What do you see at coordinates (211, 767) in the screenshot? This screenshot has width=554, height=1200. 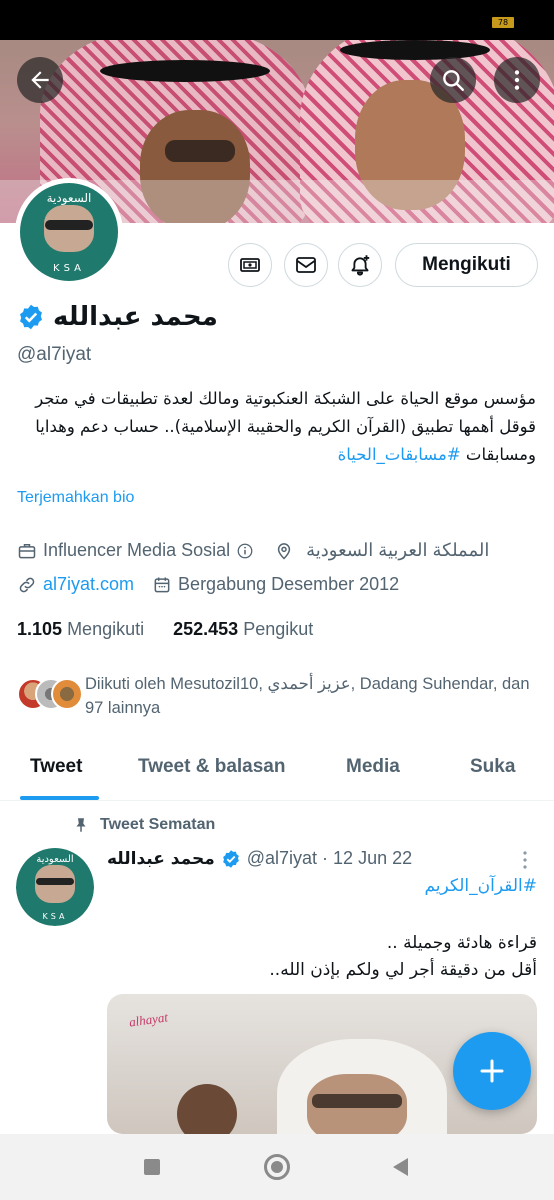 I see `tab-tweets-replies: Tweet & balasan` at bounding box center [211, 767].